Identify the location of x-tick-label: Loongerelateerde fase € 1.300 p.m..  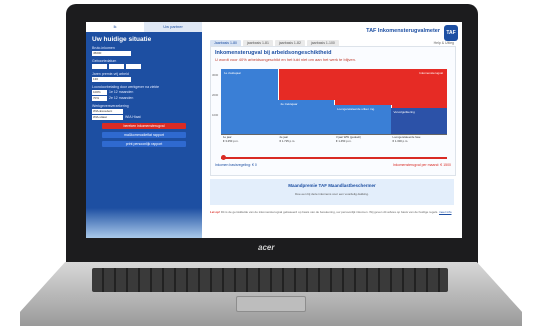
(406, 139).